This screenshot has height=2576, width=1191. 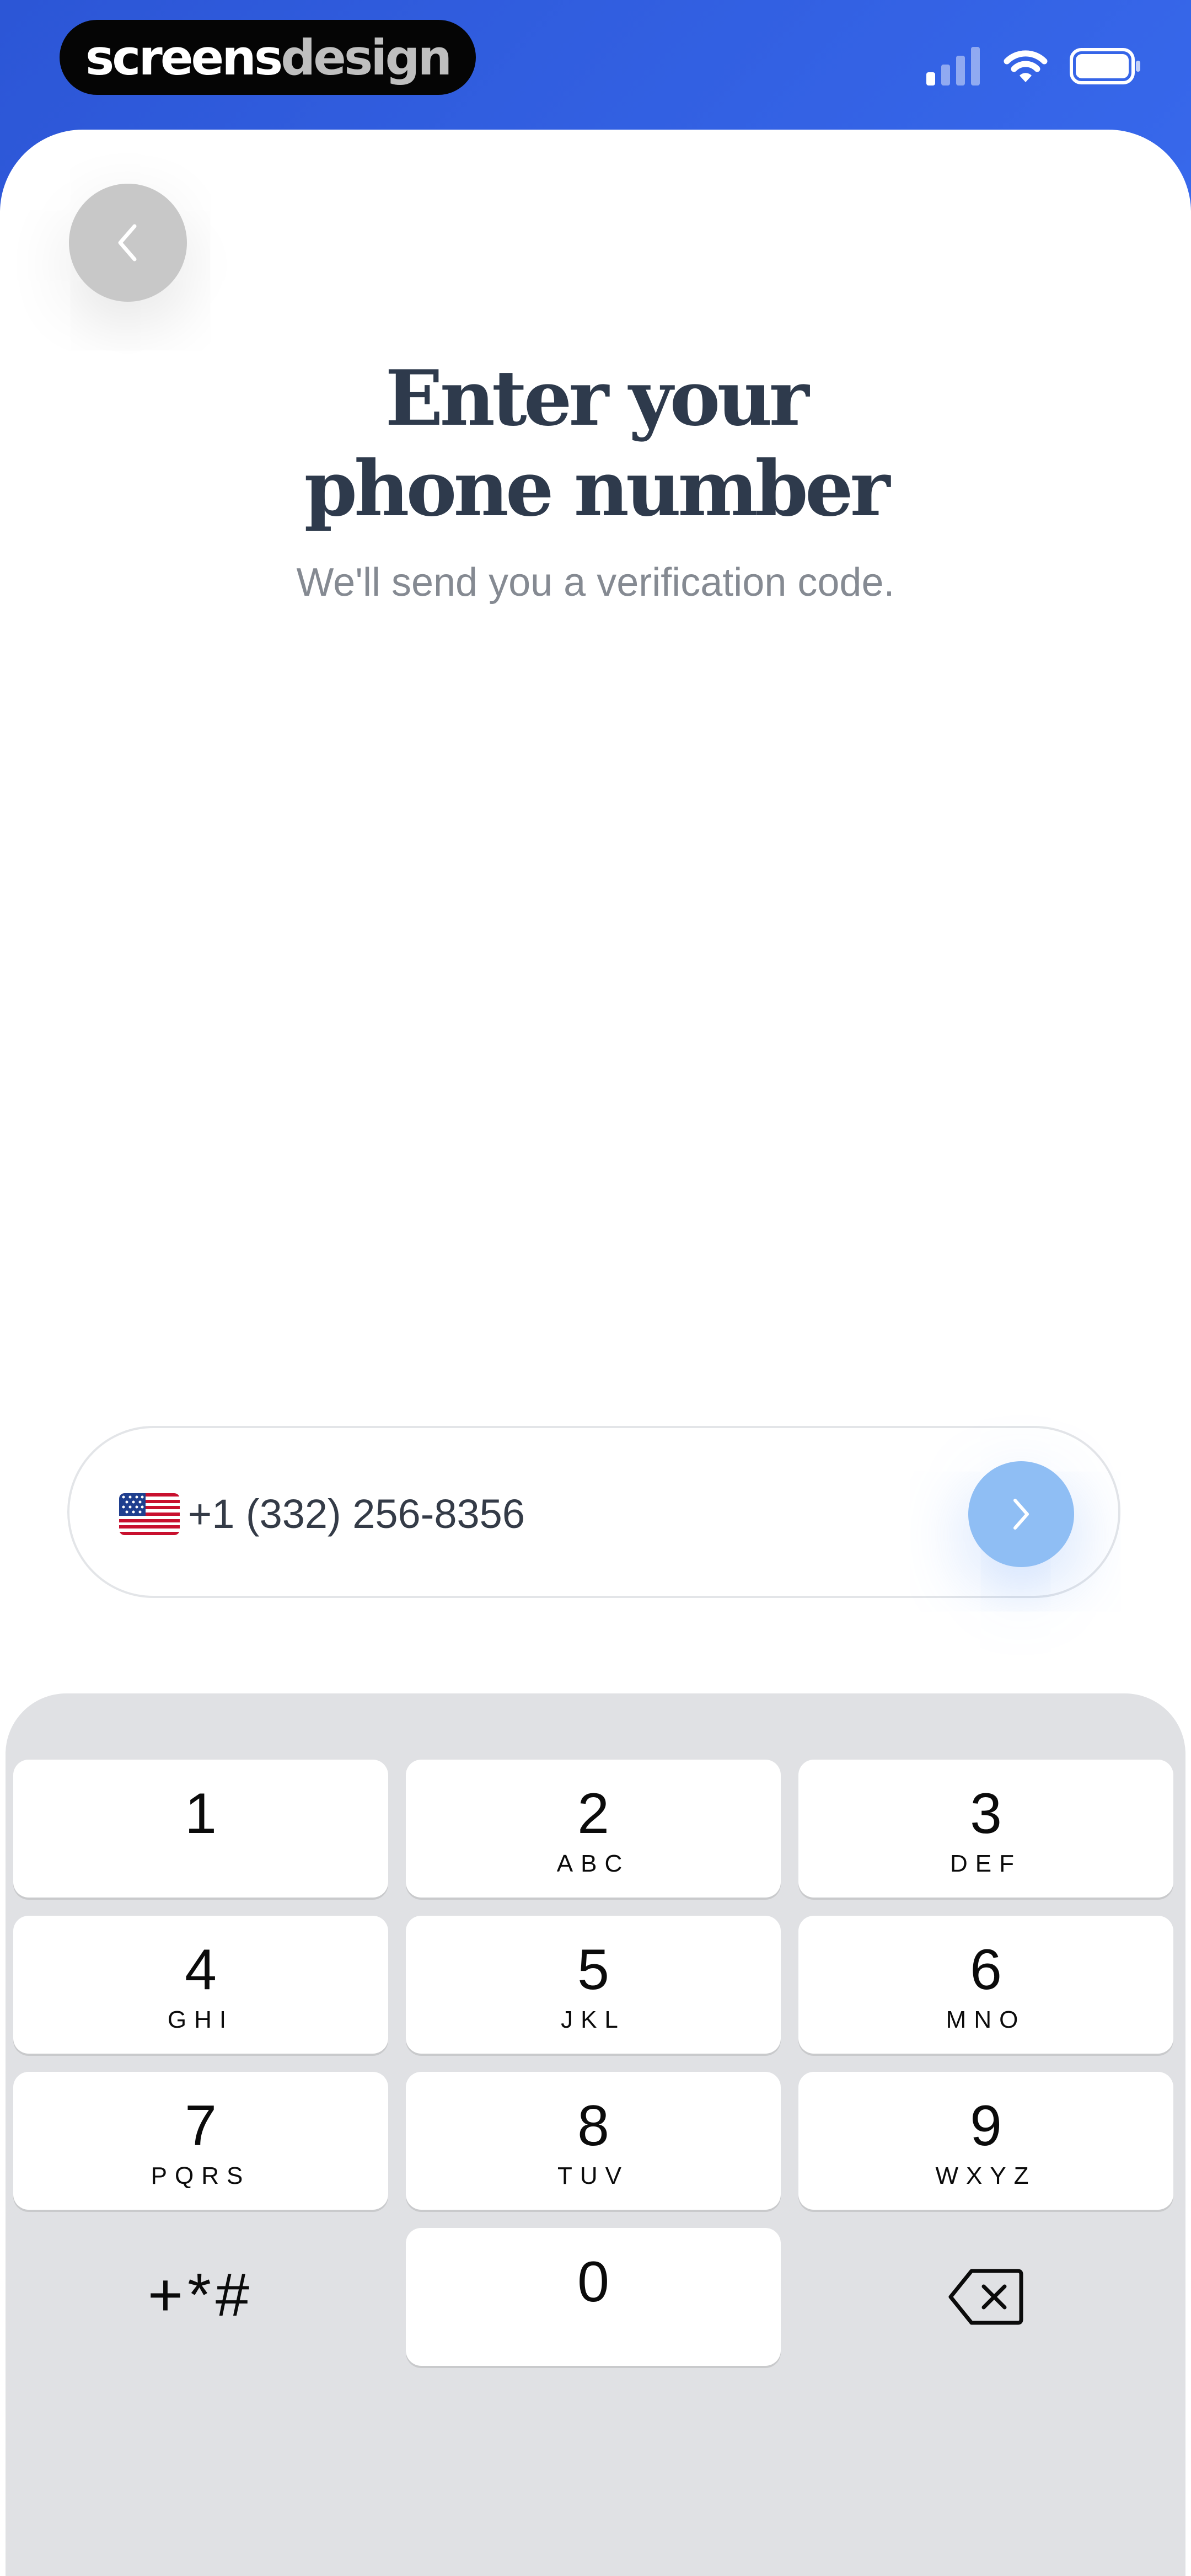 I want to click on brand-logo-secondary: design, so click(x=366, y=57).